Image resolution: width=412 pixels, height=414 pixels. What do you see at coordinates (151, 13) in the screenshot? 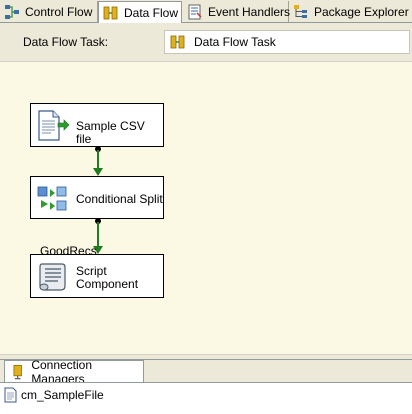
I see `tab-data-flow-label: Data Flow` at bounding box center [151, 13].